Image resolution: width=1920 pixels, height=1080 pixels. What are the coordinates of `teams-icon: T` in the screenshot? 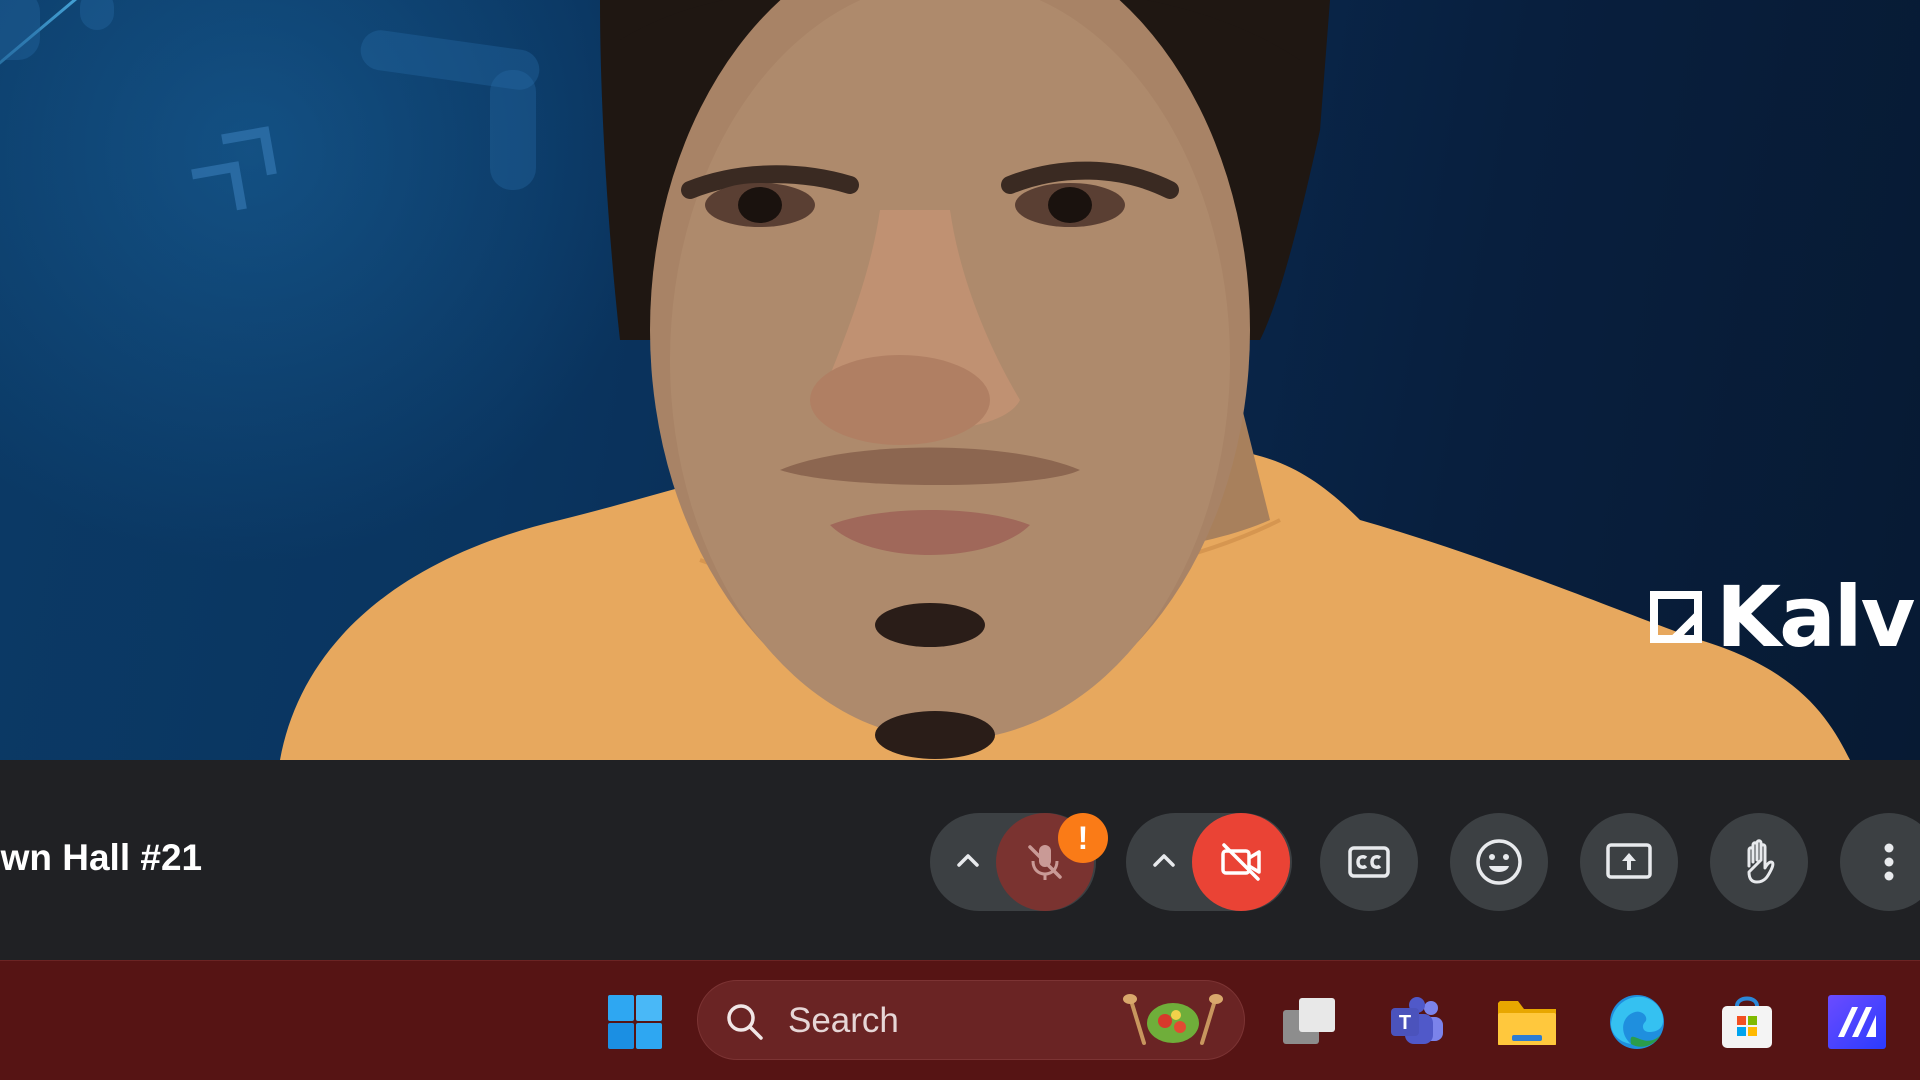 It's located at (1417, 1020).